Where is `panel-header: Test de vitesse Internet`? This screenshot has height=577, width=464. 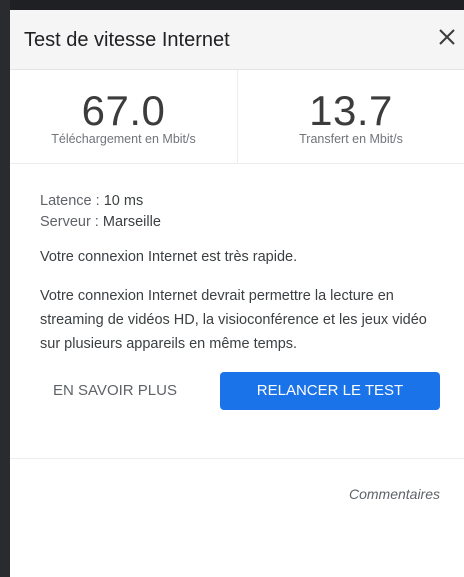
panel-header: Test de vitesse Internet is located at coordinates (237, 40).